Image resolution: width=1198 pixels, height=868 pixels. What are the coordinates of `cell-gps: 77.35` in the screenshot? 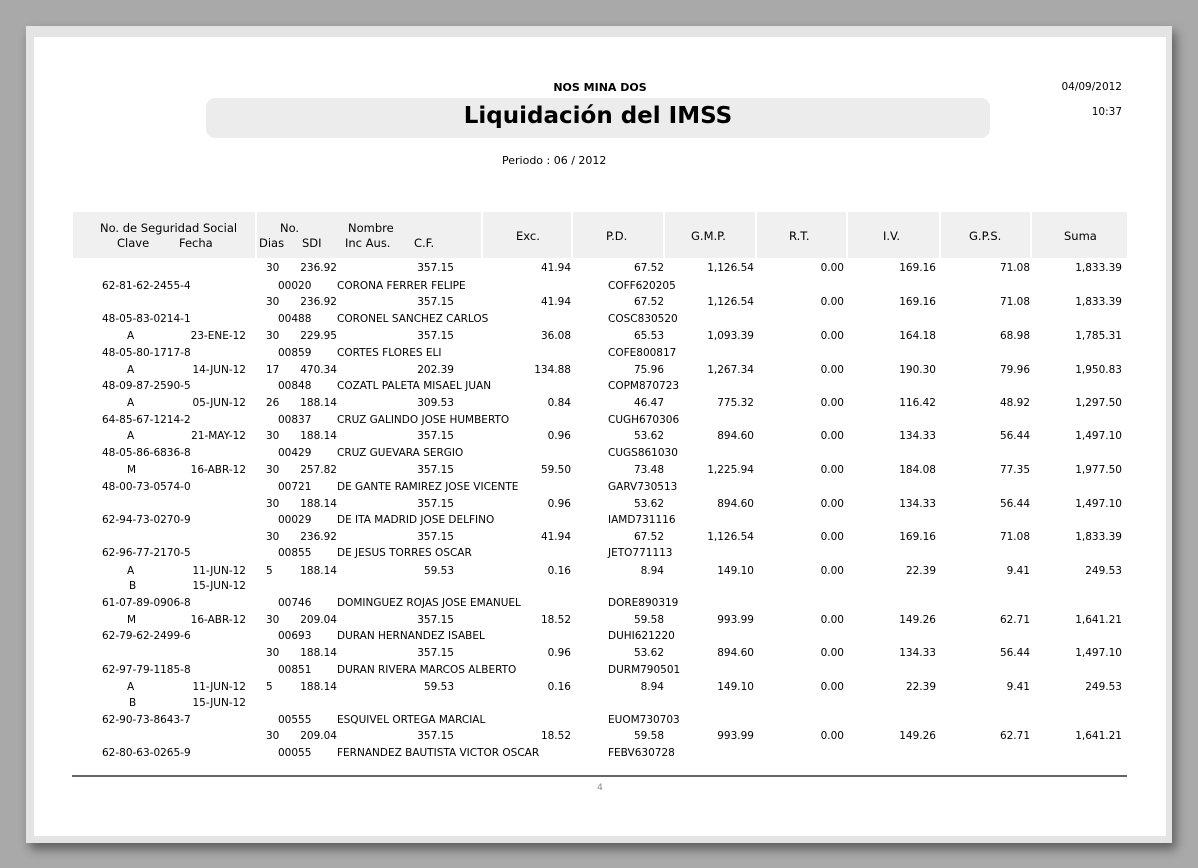 It's located at (1014, 470).